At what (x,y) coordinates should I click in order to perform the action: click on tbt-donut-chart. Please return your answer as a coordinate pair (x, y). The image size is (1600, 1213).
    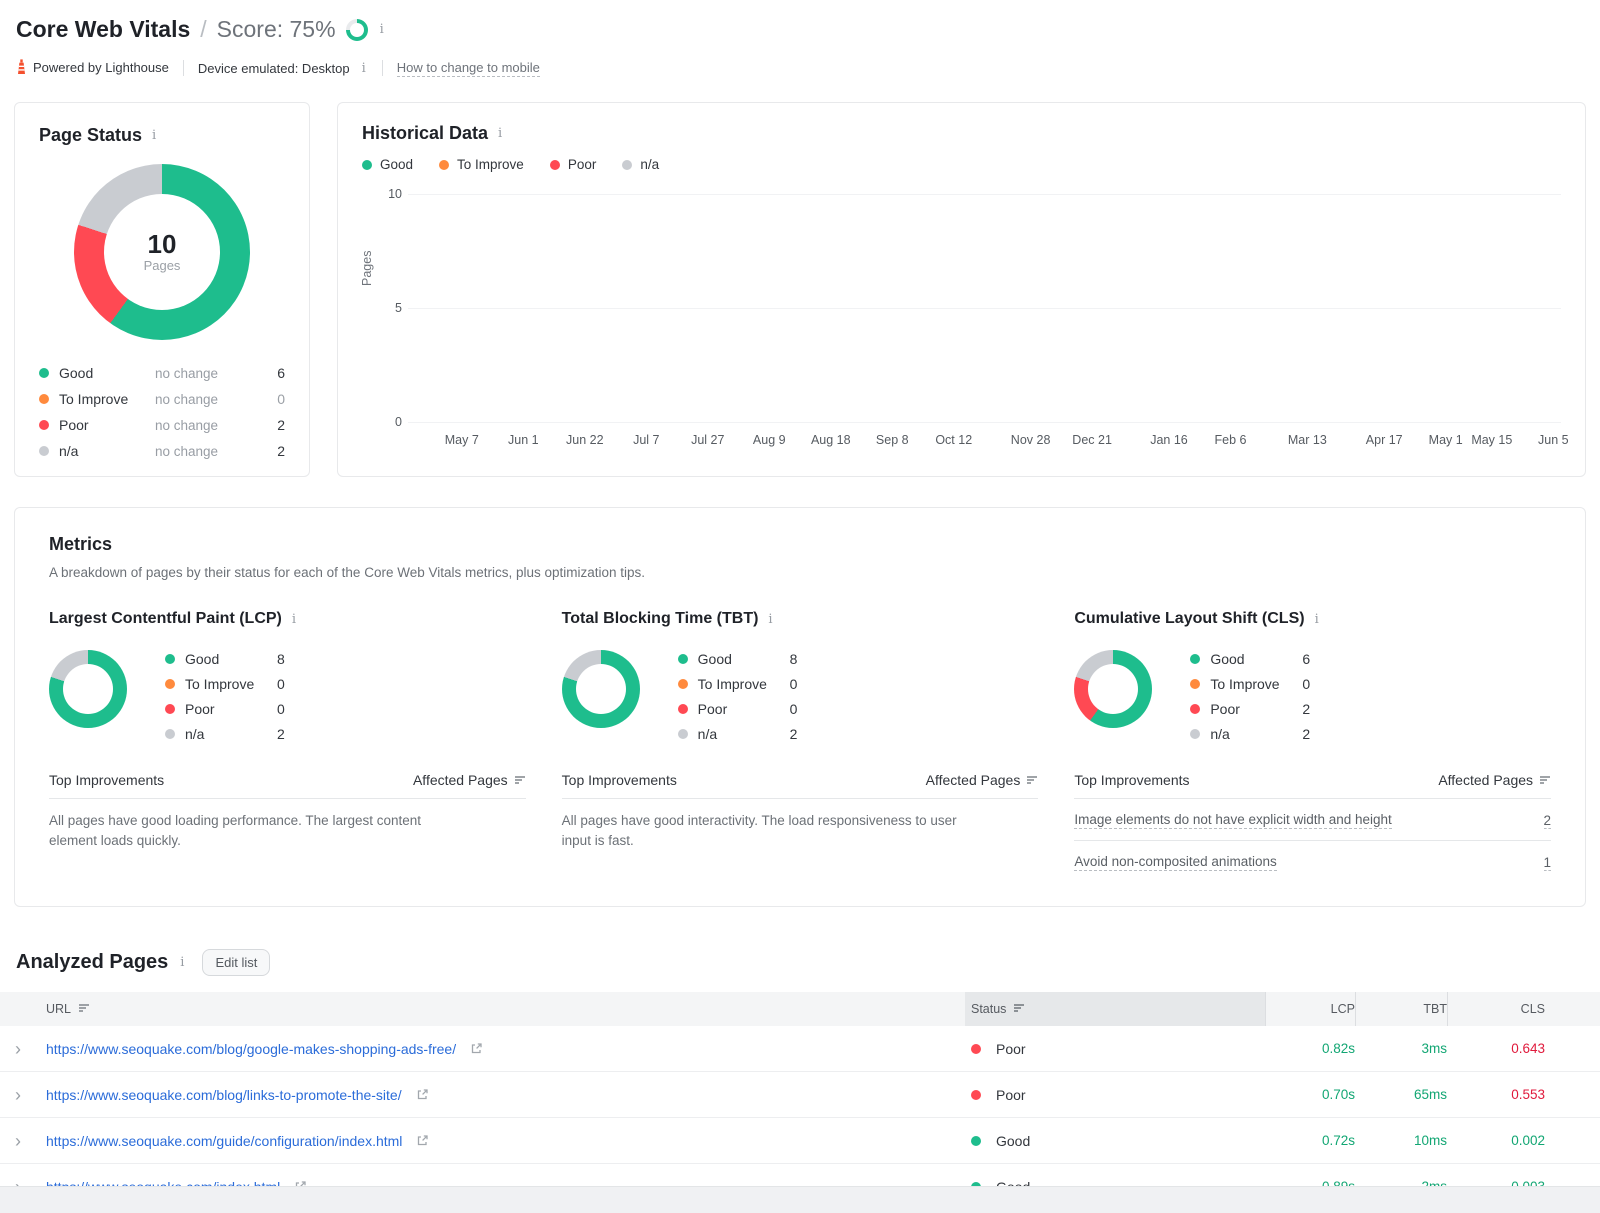
    Looking at the image, I should click on (600, 689).